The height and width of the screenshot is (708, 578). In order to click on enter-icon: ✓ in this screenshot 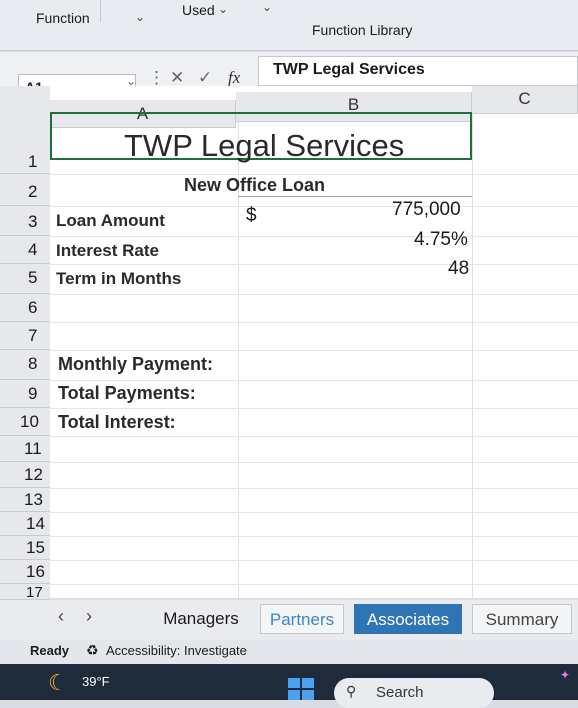, I will do `click(205, 78)`.